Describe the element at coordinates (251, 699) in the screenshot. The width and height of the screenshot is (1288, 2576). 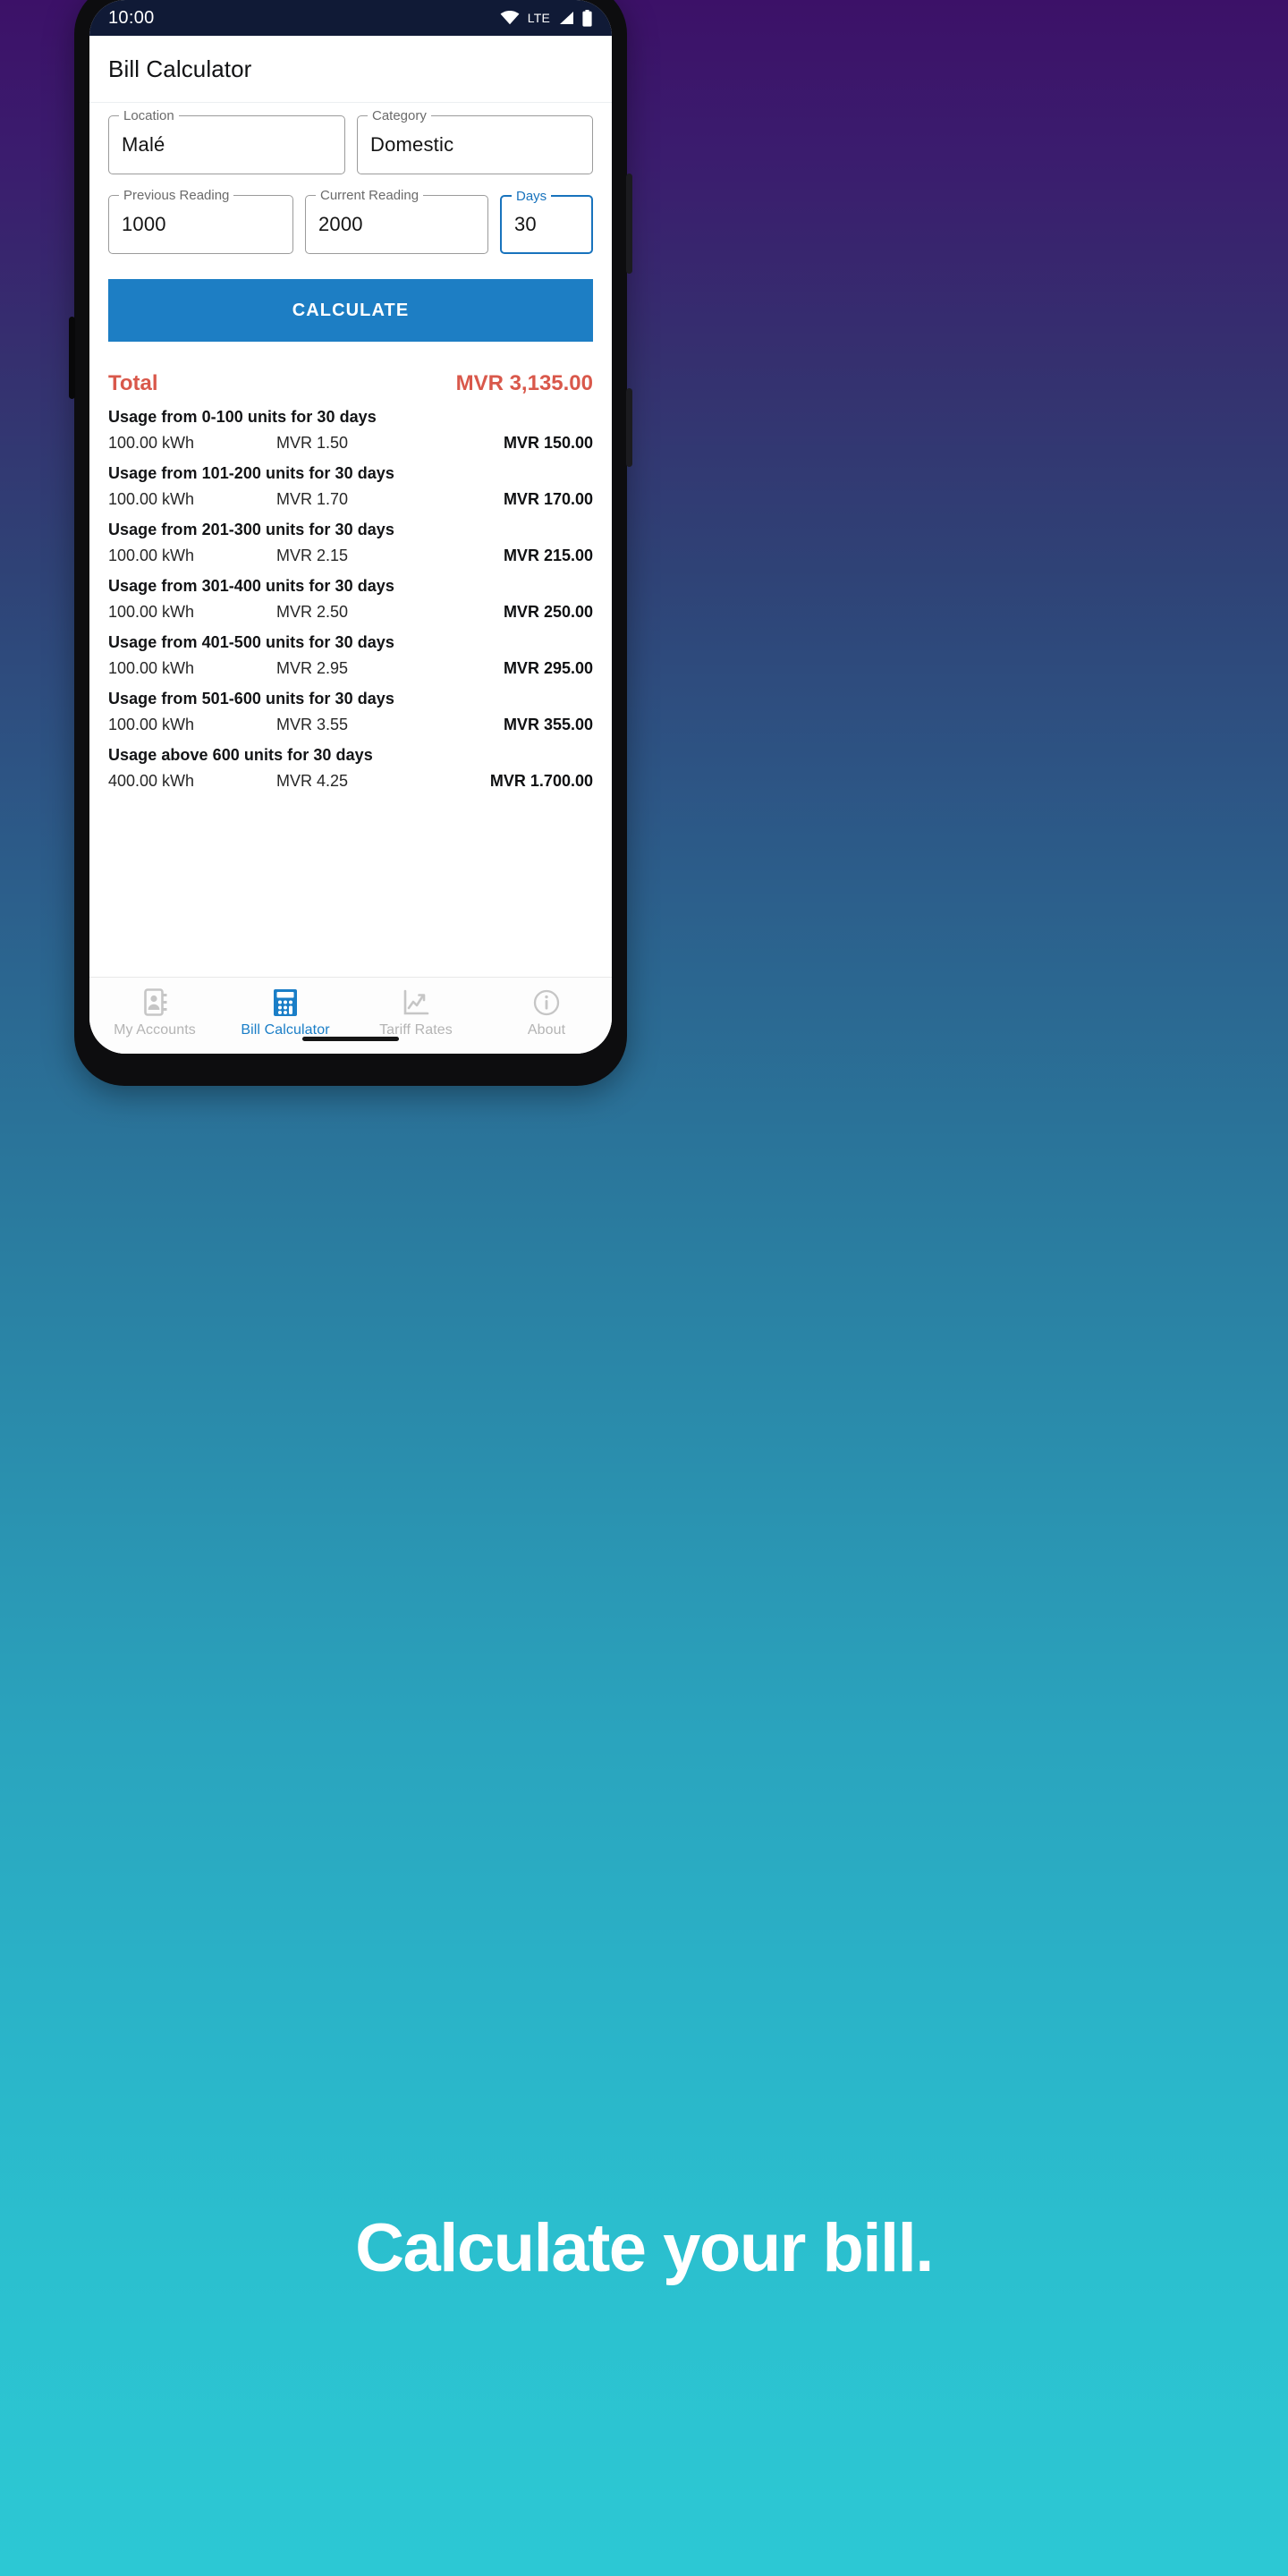
I see `usage-title: Usage from 501-600 units for 30 days` at that location.